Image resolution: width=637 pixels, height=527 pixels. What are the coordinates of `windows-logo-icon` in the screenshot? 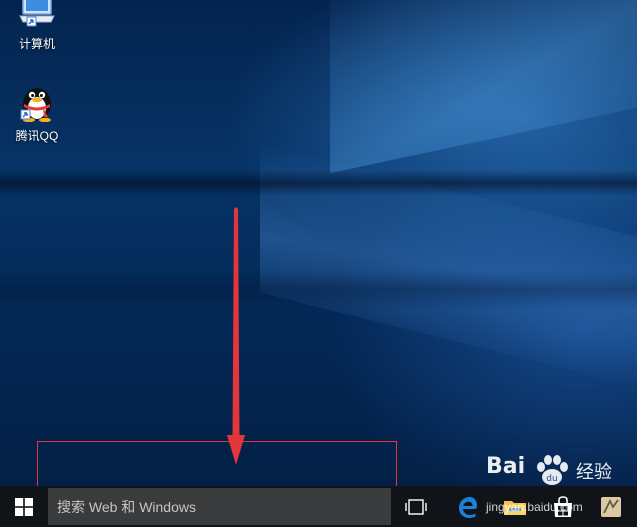 It's located at (24, 506).